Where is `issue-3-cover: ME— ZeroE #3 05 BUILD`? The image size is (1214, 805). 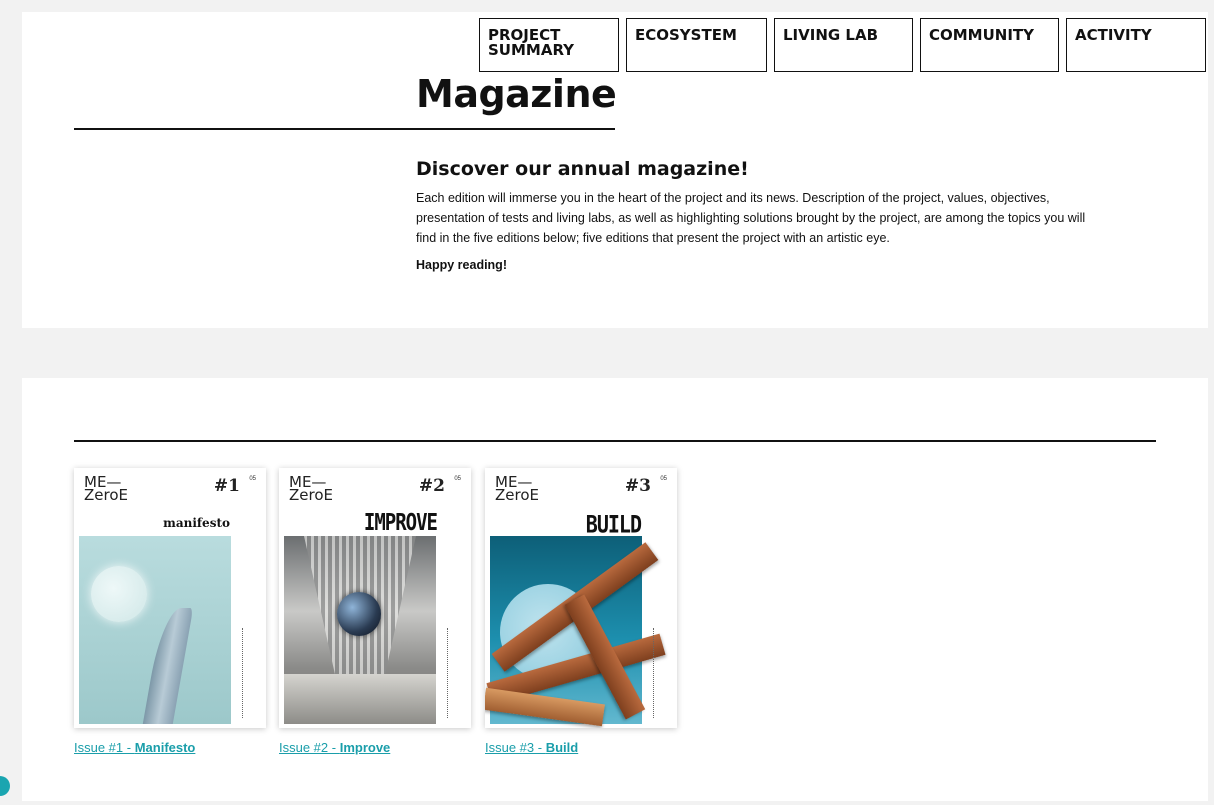 issue-3-cover: ME— ZeroE #3 05 BUILD is located at coordinates (581, 598).